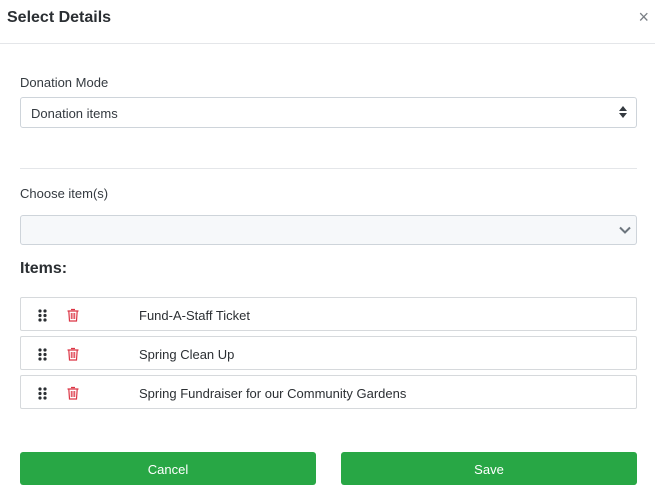 This screenshot has width=655, height=496. Describe the element at coordinates (328, 314) in the screenshot. I see `list-item: Fund-A-Staff Ticket` at that location.